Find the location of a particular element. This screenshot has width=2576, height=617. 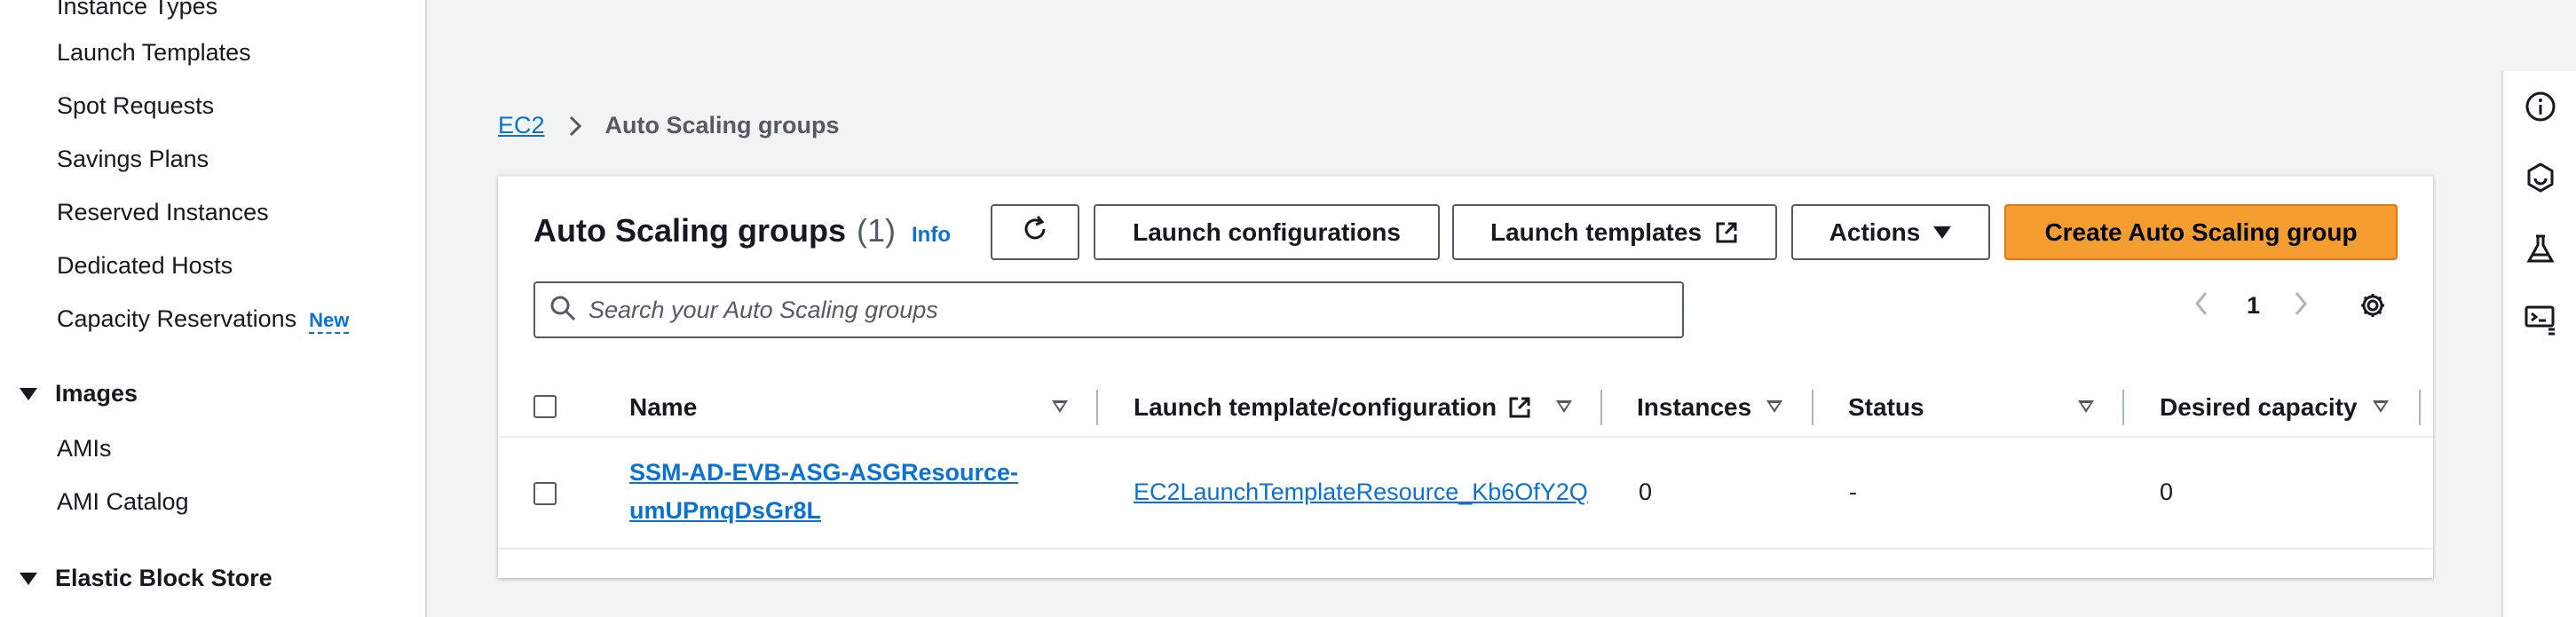

nav-item-reserved-instances: Reserved Instances is located at coordinates (163, 212).